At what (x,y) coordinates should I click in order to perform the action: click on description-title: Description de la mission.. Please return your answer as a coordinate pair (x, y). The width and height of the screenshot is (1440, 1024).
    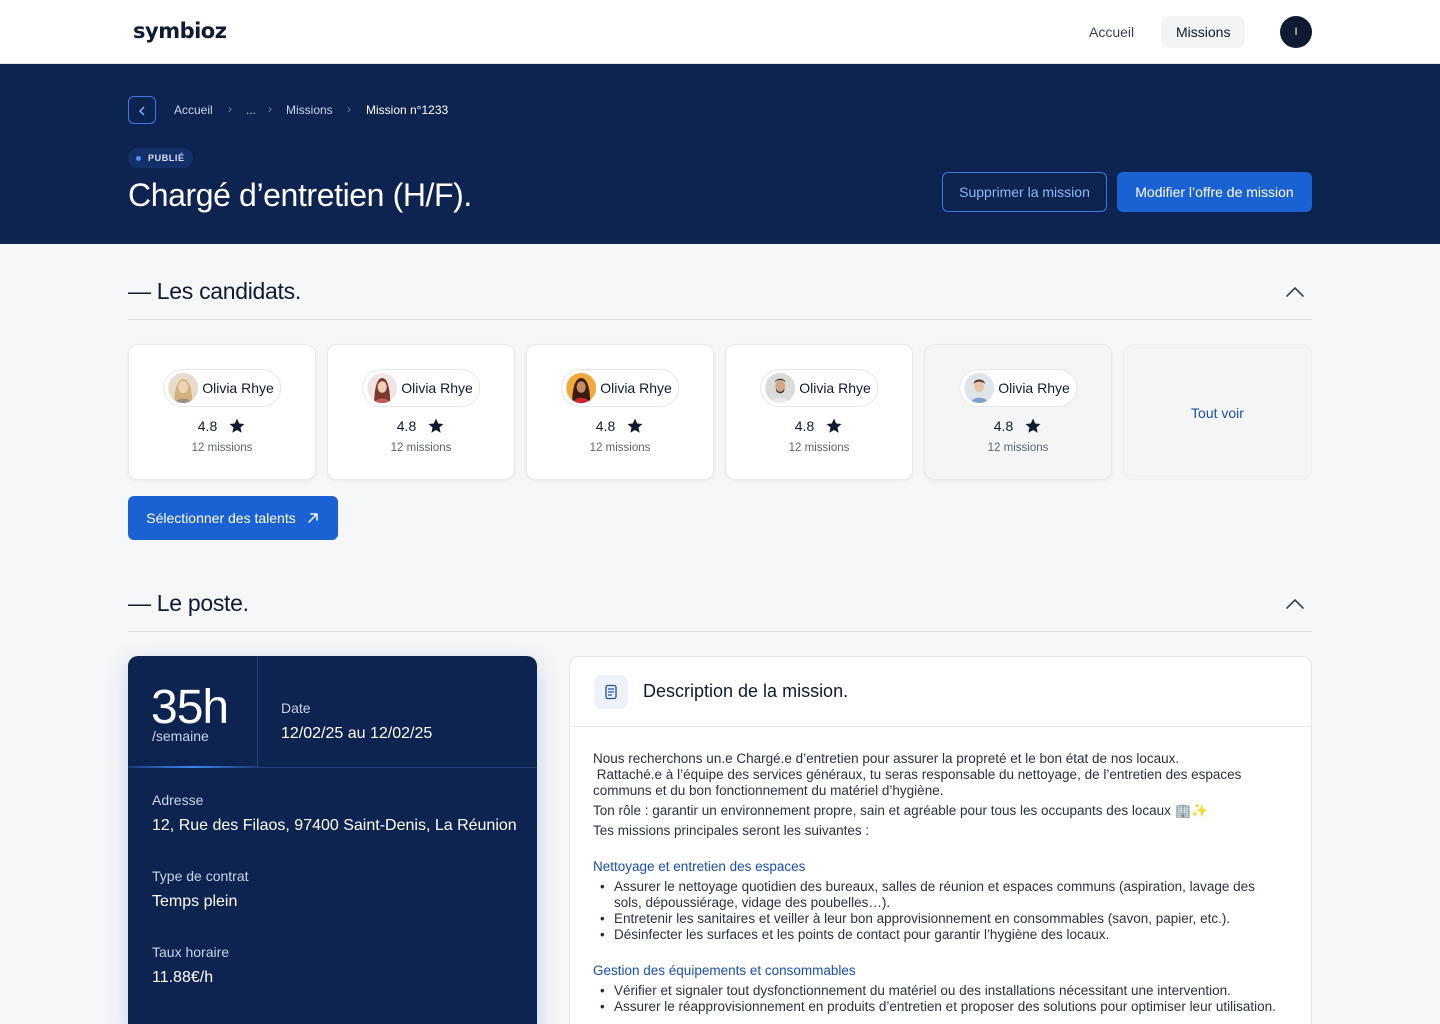
    Looking at the image, I should click on (746, 691).